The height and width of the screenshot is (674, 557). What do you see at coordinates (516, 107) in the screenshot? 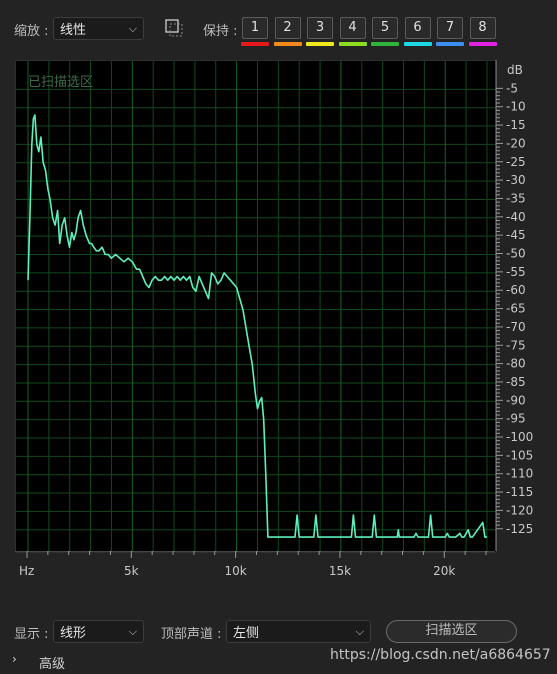
I see `db-label: -10` at bounding box center [516, 107].